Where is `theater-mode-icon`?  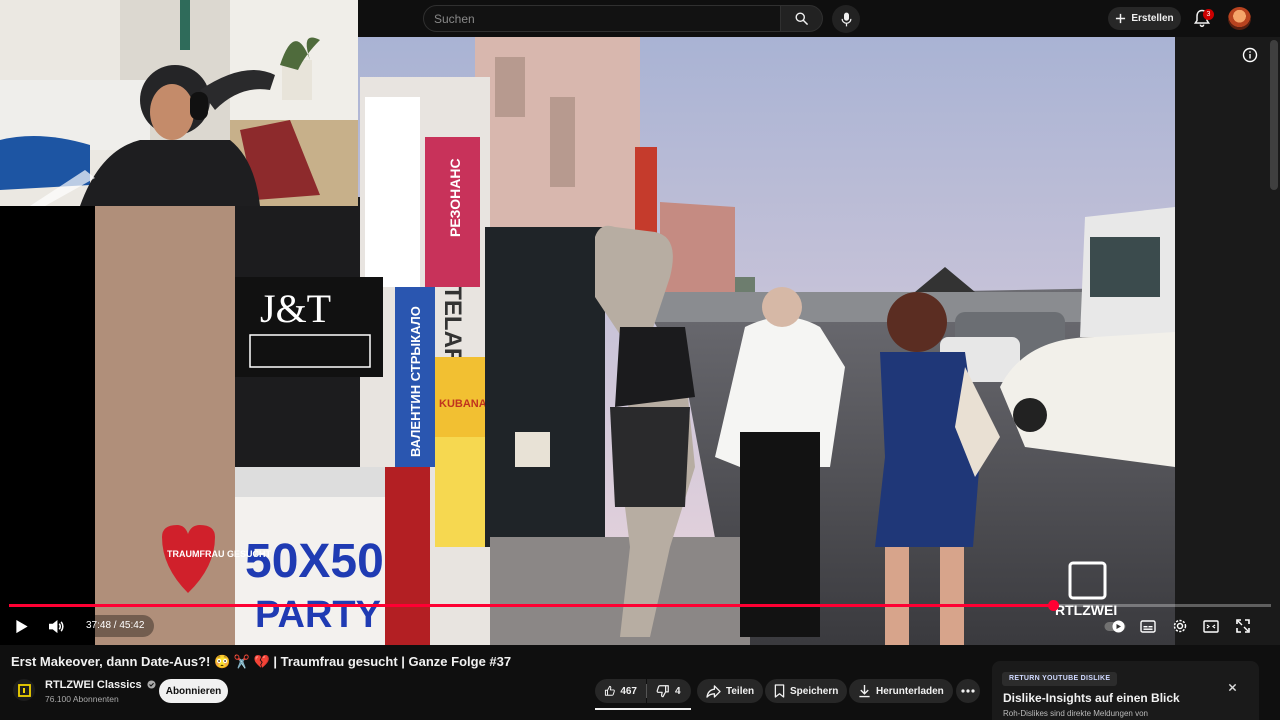 theater-mode-icon is located at coordinates (1211, 626).